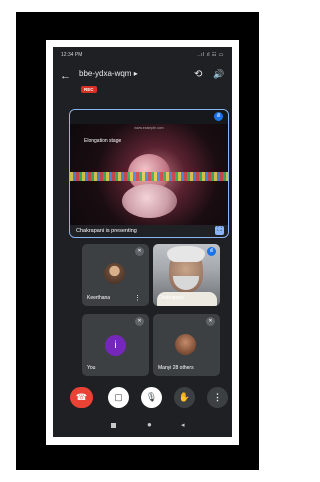 The image size is (320, 482). I want to click on fullscreen-pin-icon: ⛶, so click(219, 230).